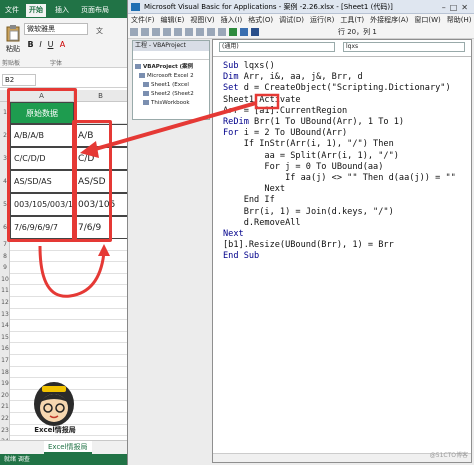 The image size is (474, 465). I want to click on underline-button: U, so click(50, 45).